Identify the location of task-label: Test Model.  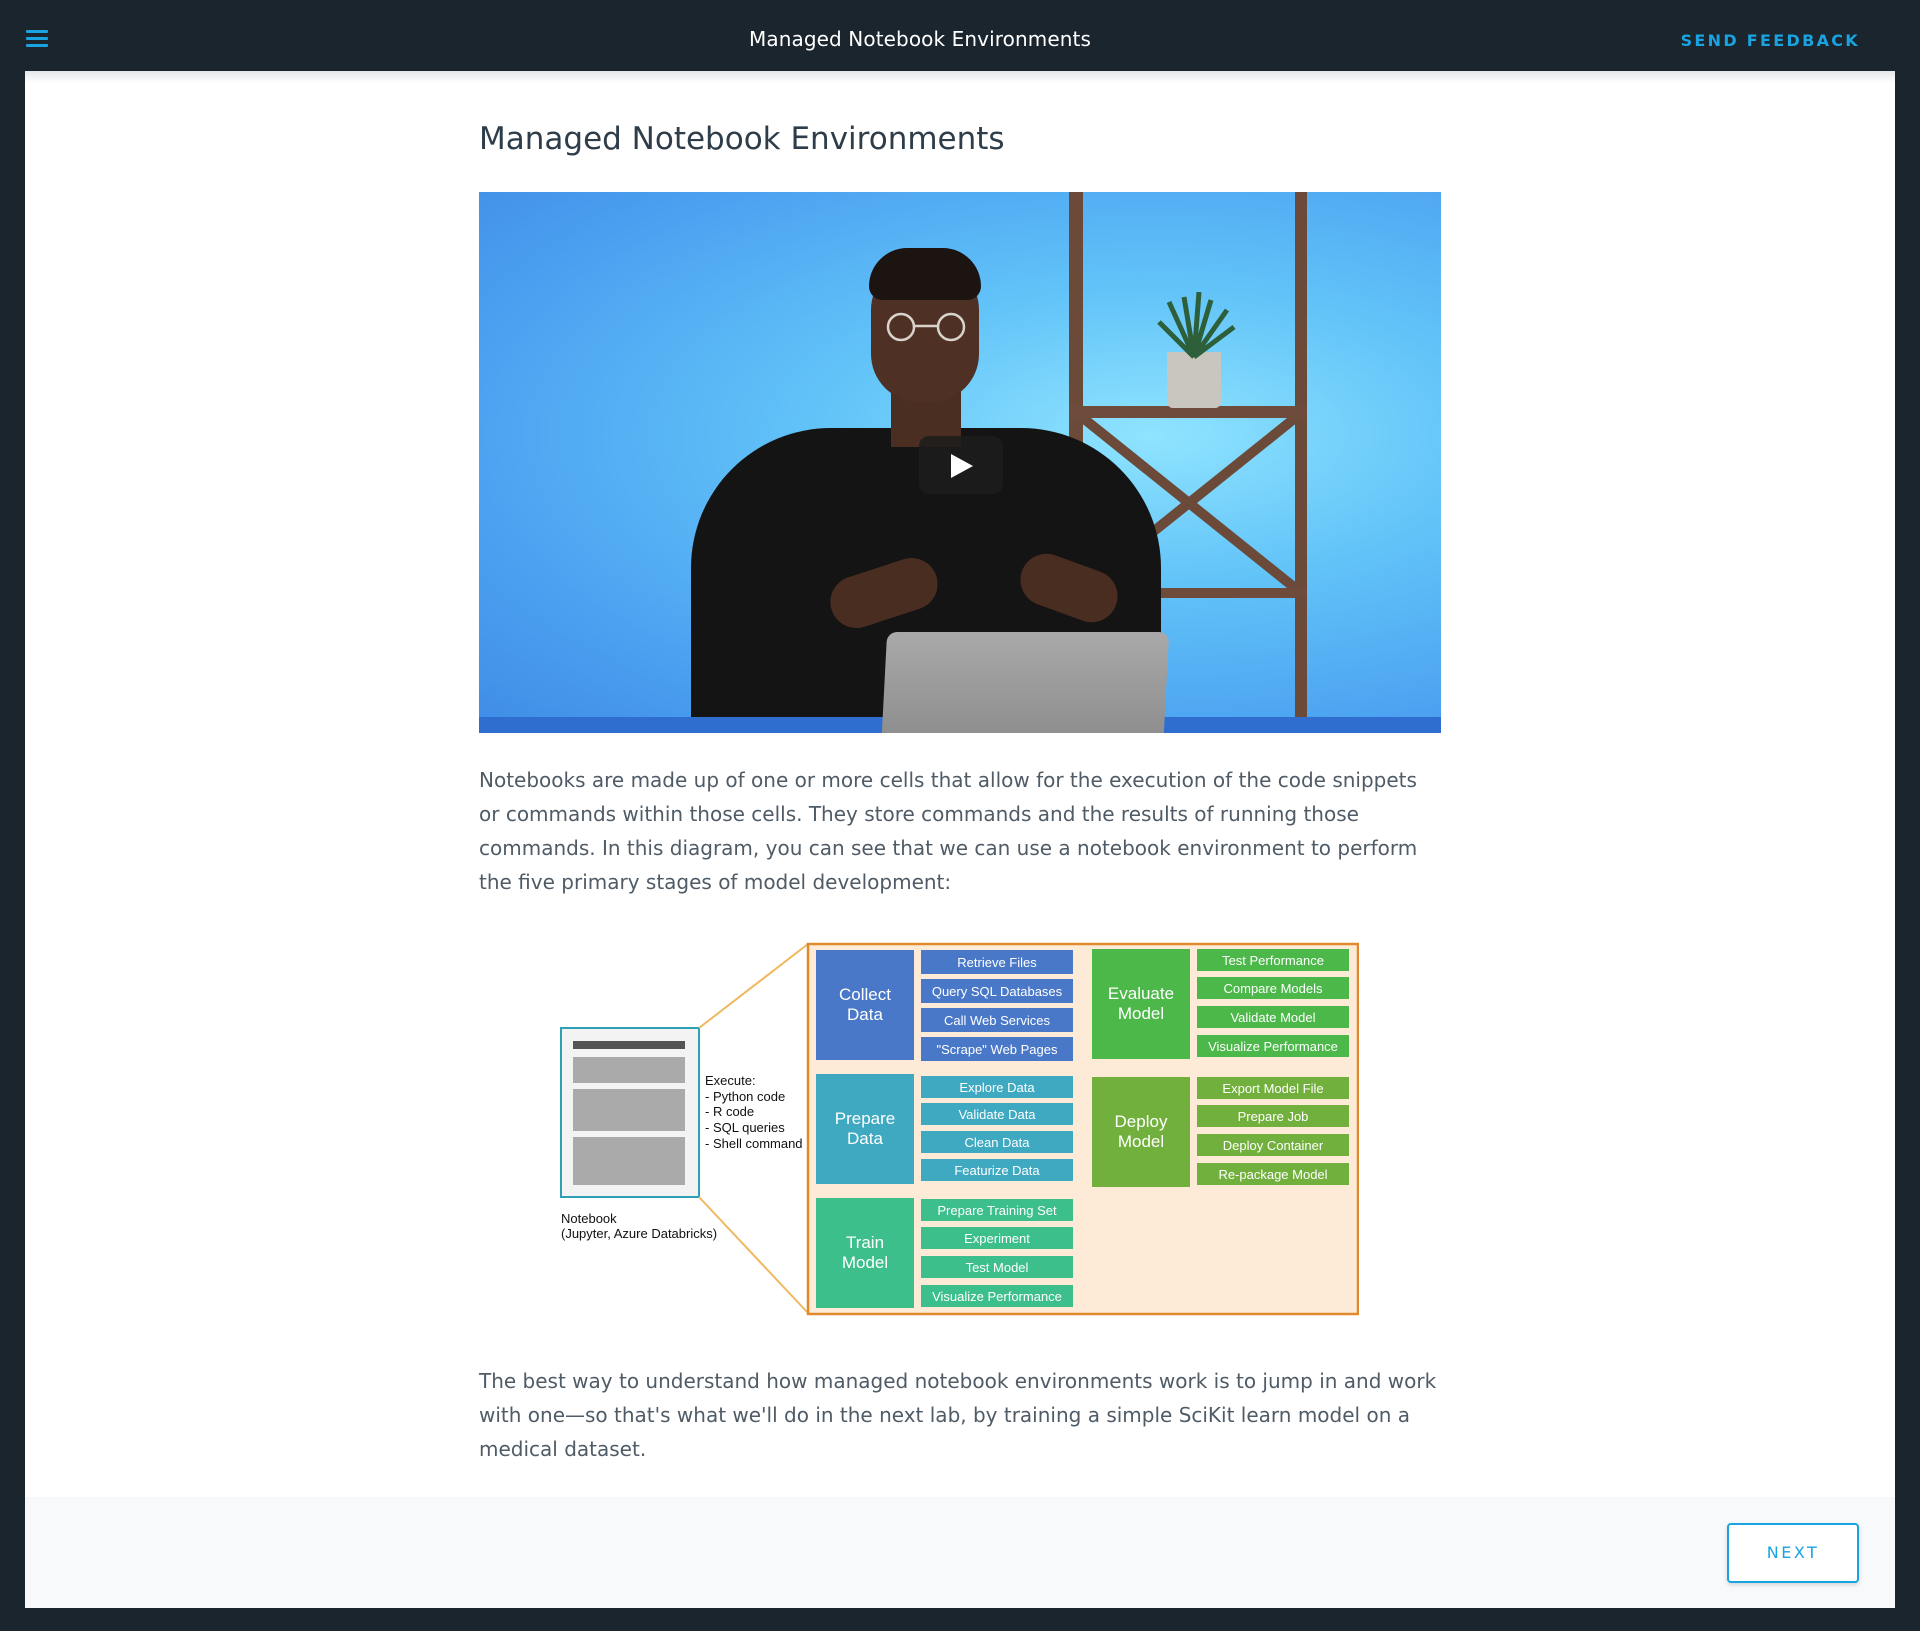
(997, 1267).